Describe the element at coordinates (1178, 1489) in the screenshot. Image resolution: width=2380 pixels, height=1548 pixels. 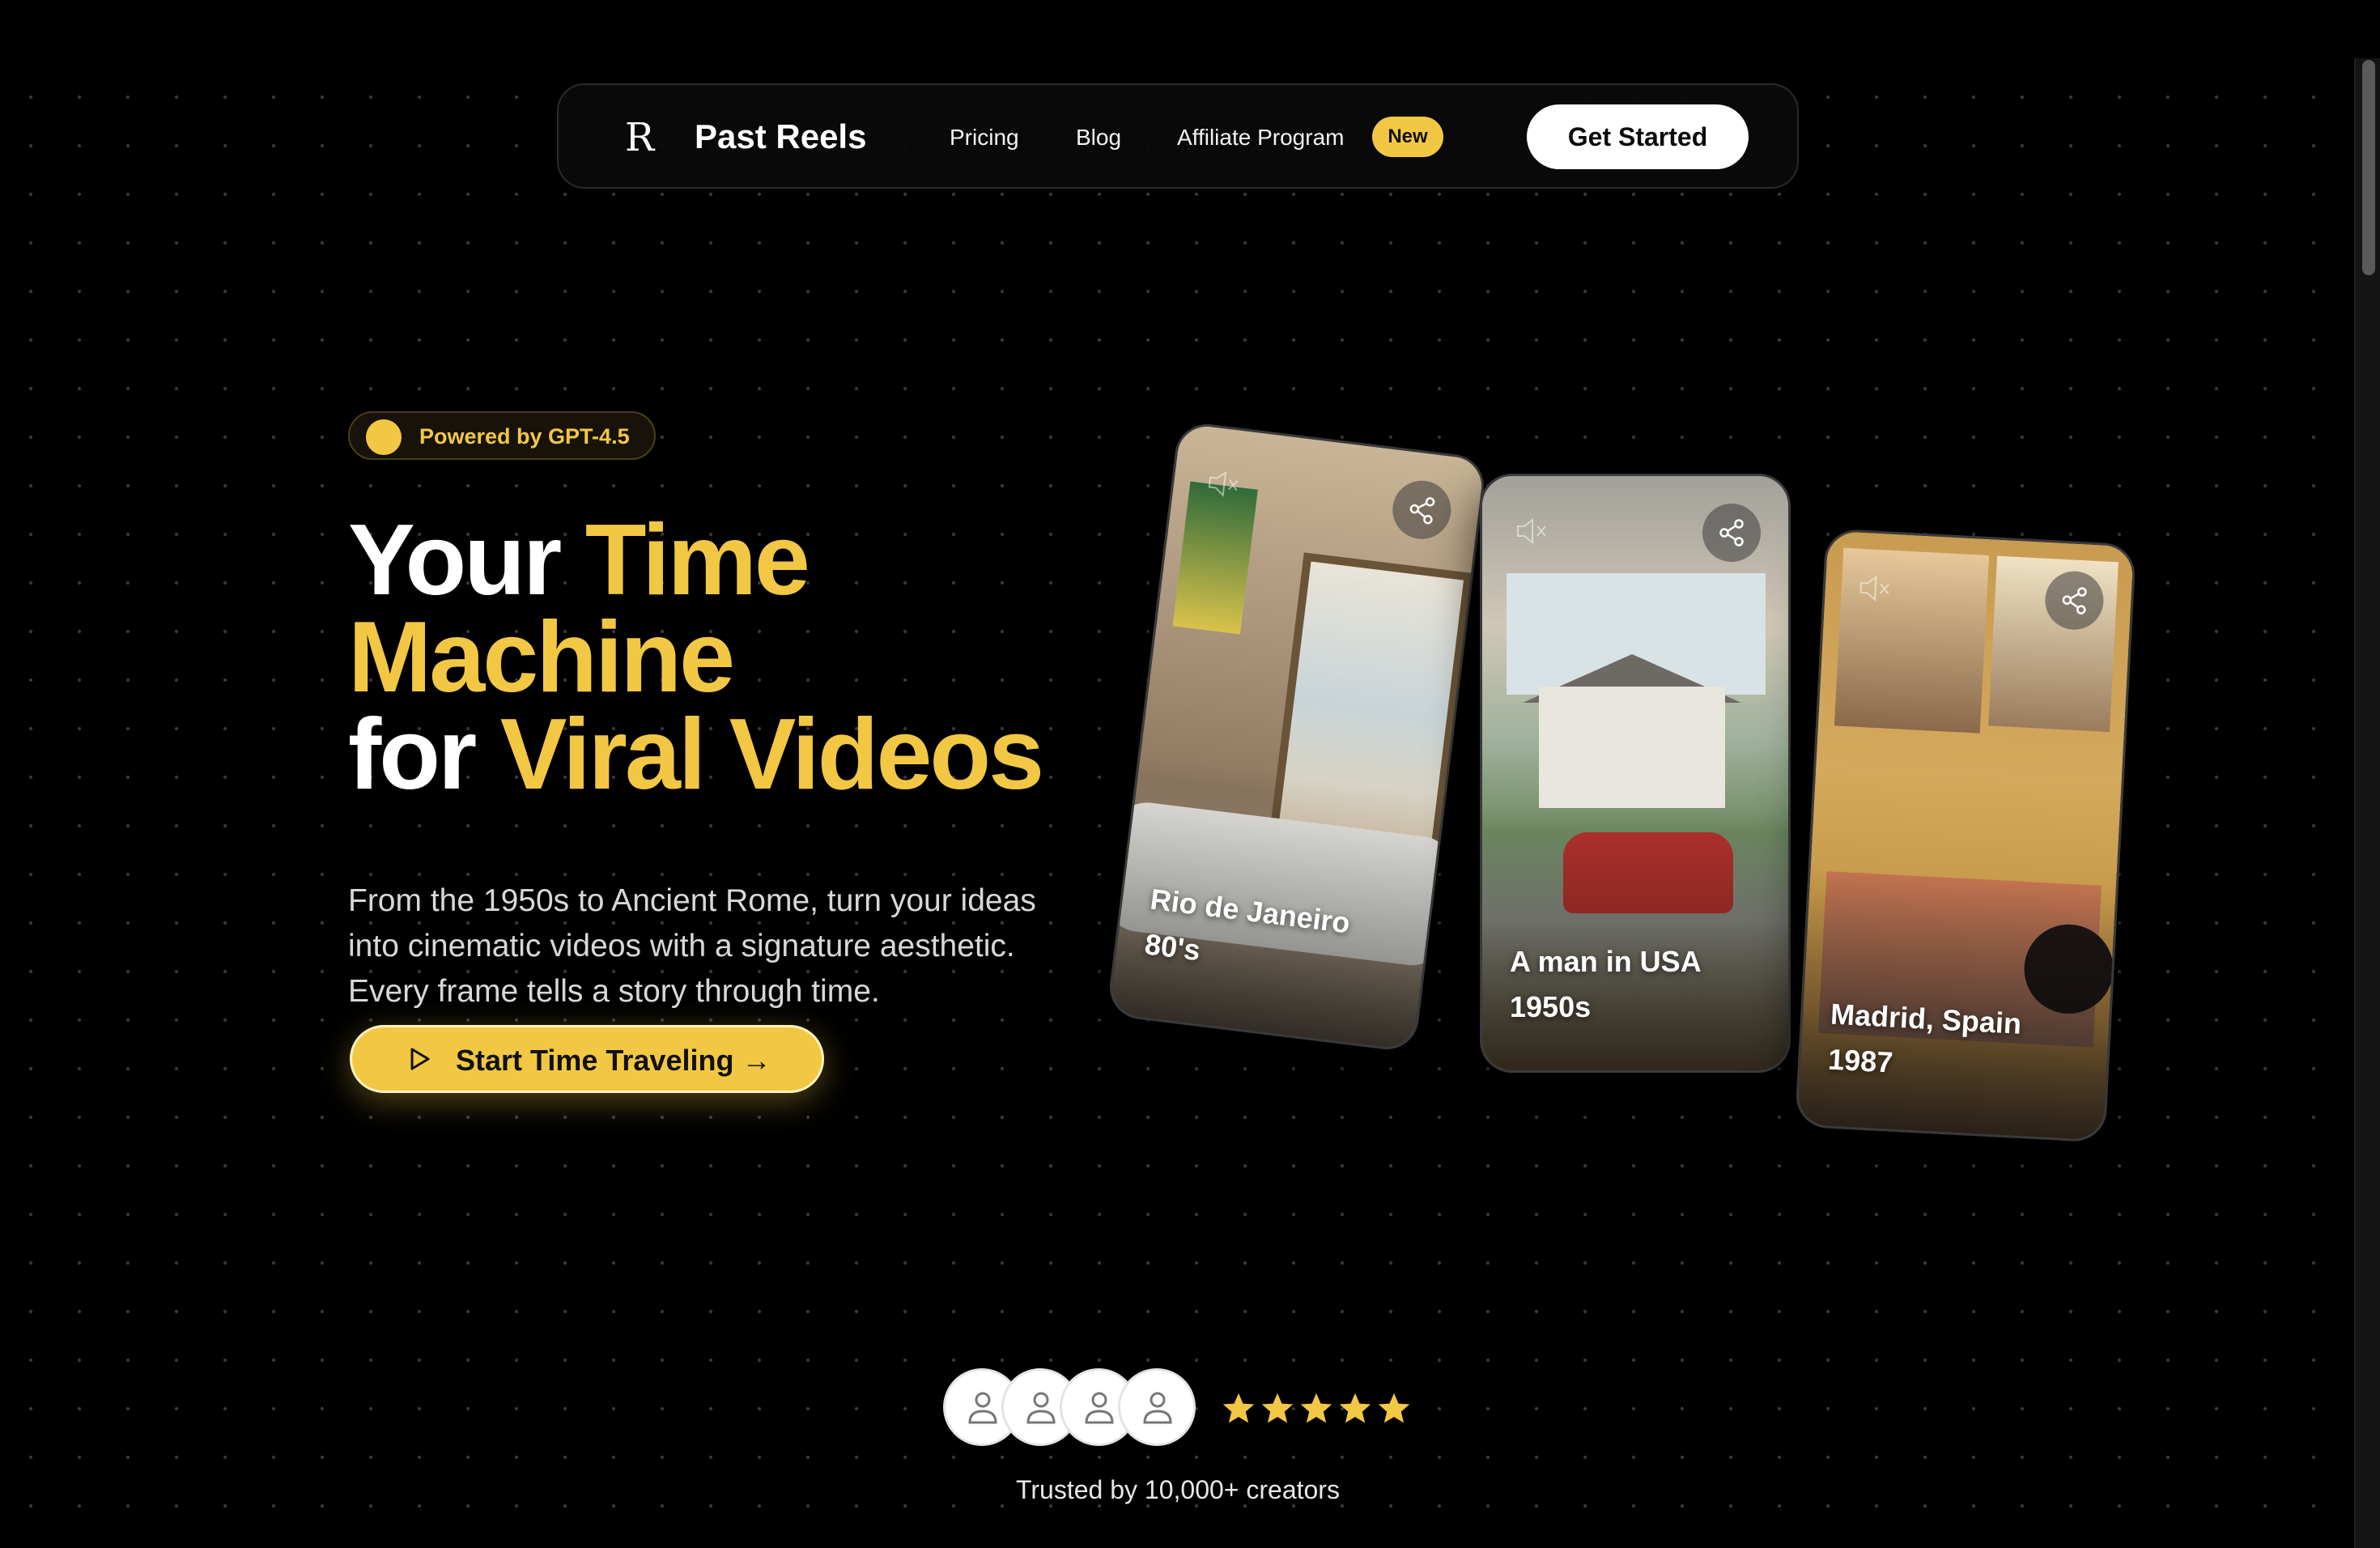
I see `trusted-by-text: Trusted by 10,000+ creators` at that location.